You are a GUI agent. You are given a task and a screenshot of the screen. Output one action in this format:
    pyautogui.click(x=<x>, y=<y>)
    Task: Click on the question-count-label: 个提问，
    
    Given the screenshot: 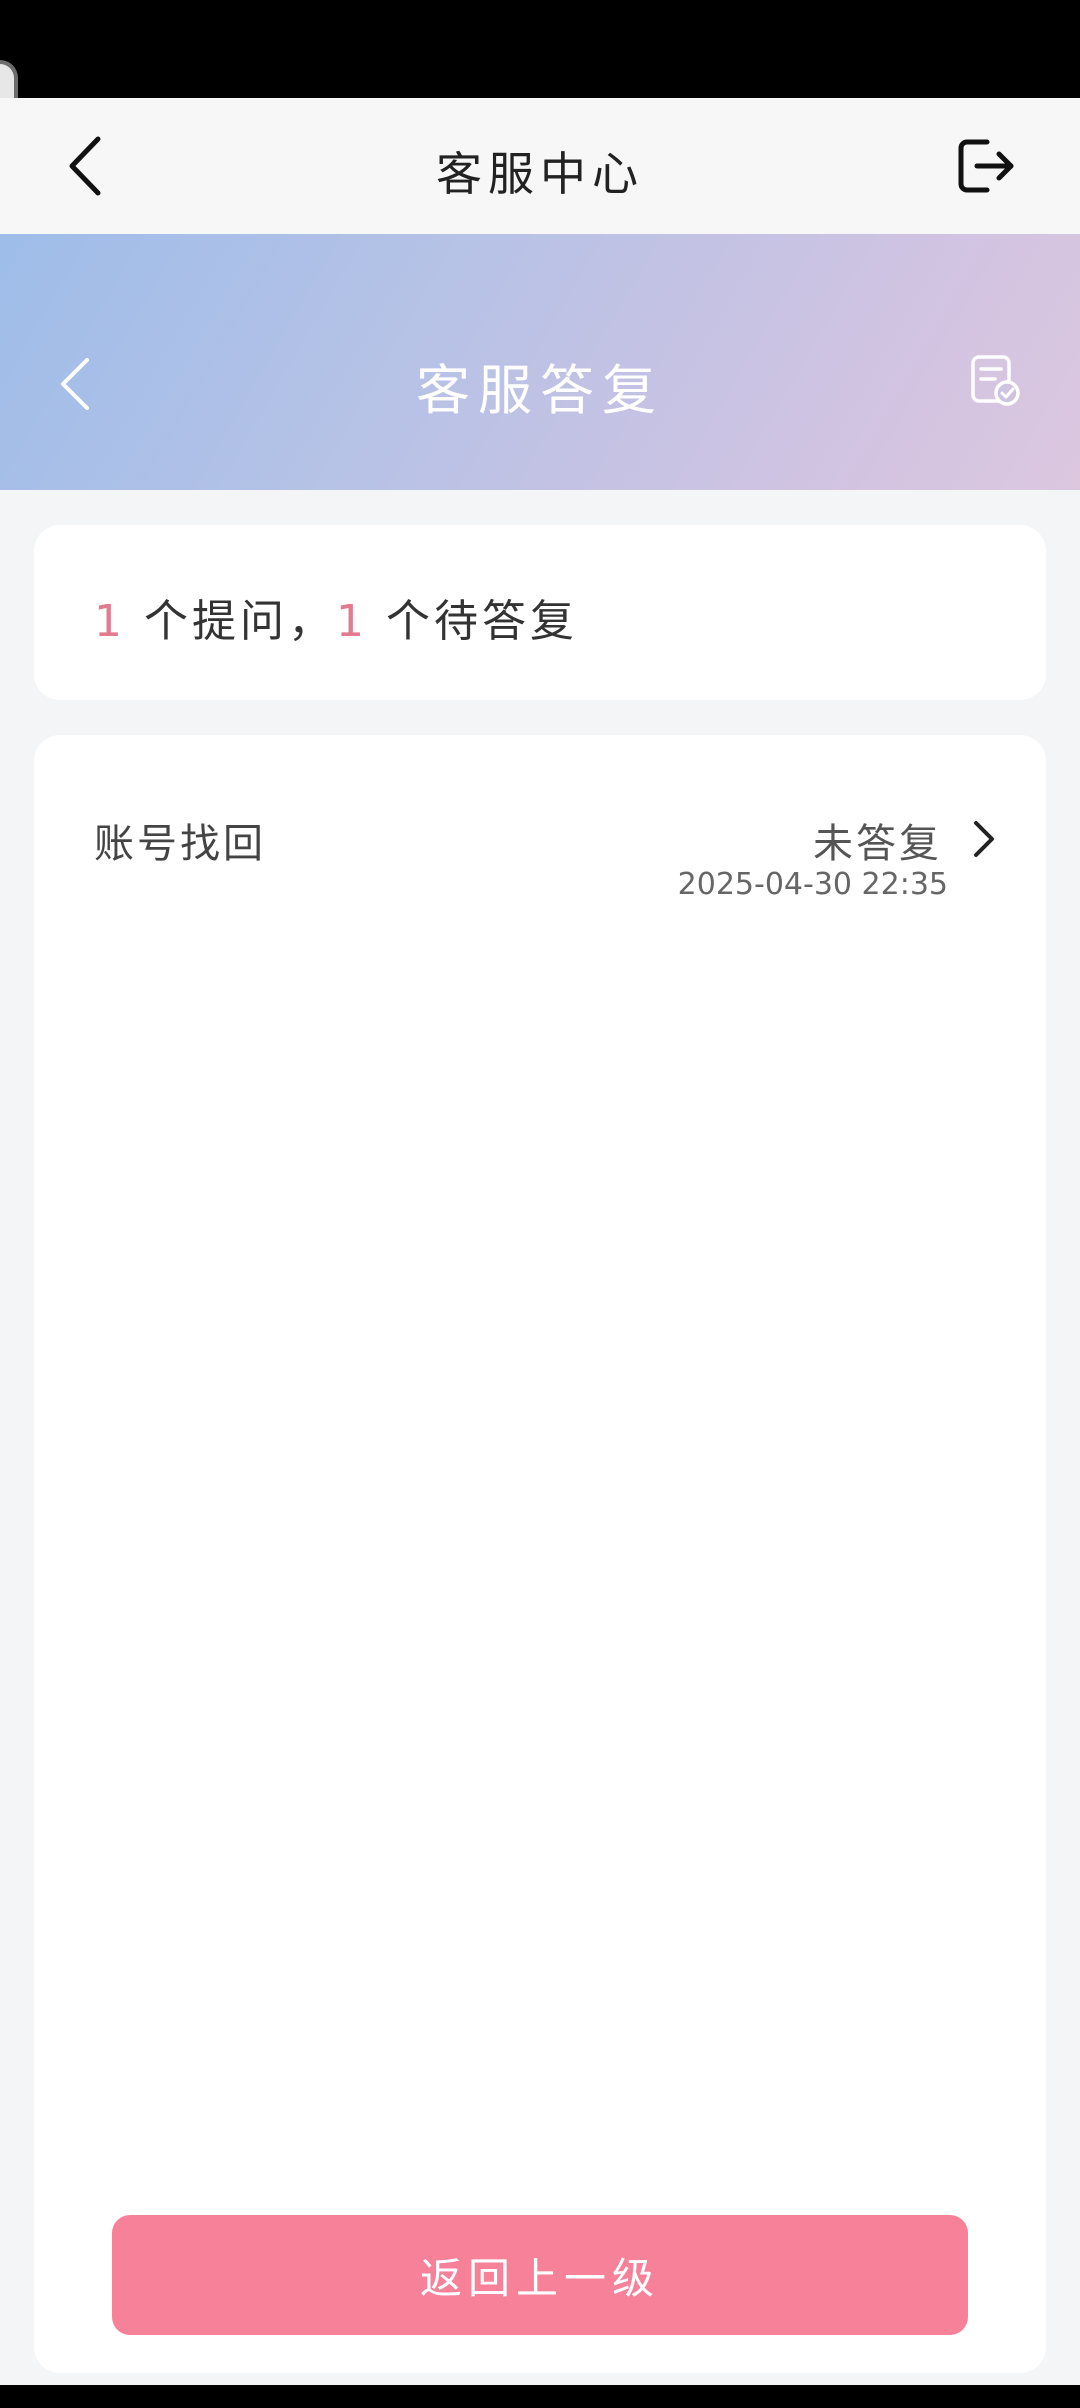 What is the action you would take?
    pyautogui.click(x=231, y=621)
    